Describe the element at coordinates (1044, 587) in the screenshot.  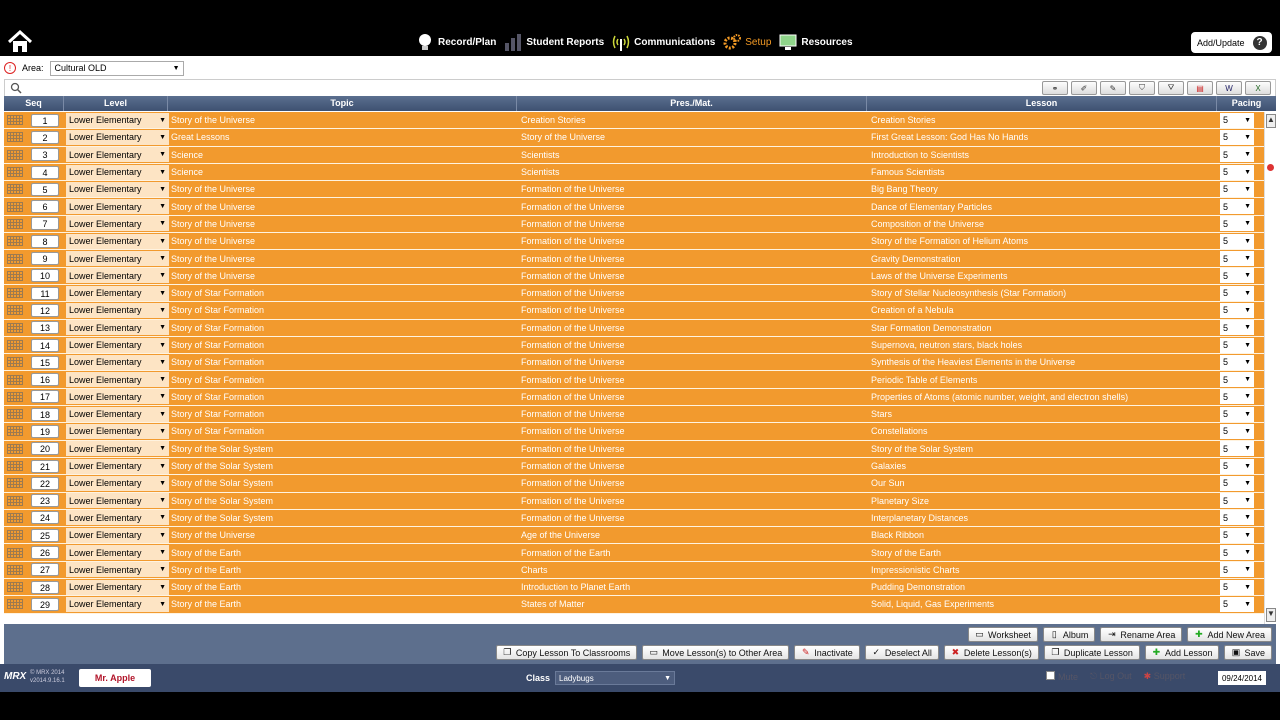
I see `lesson-cell: Pudding Demonstration` at that location.